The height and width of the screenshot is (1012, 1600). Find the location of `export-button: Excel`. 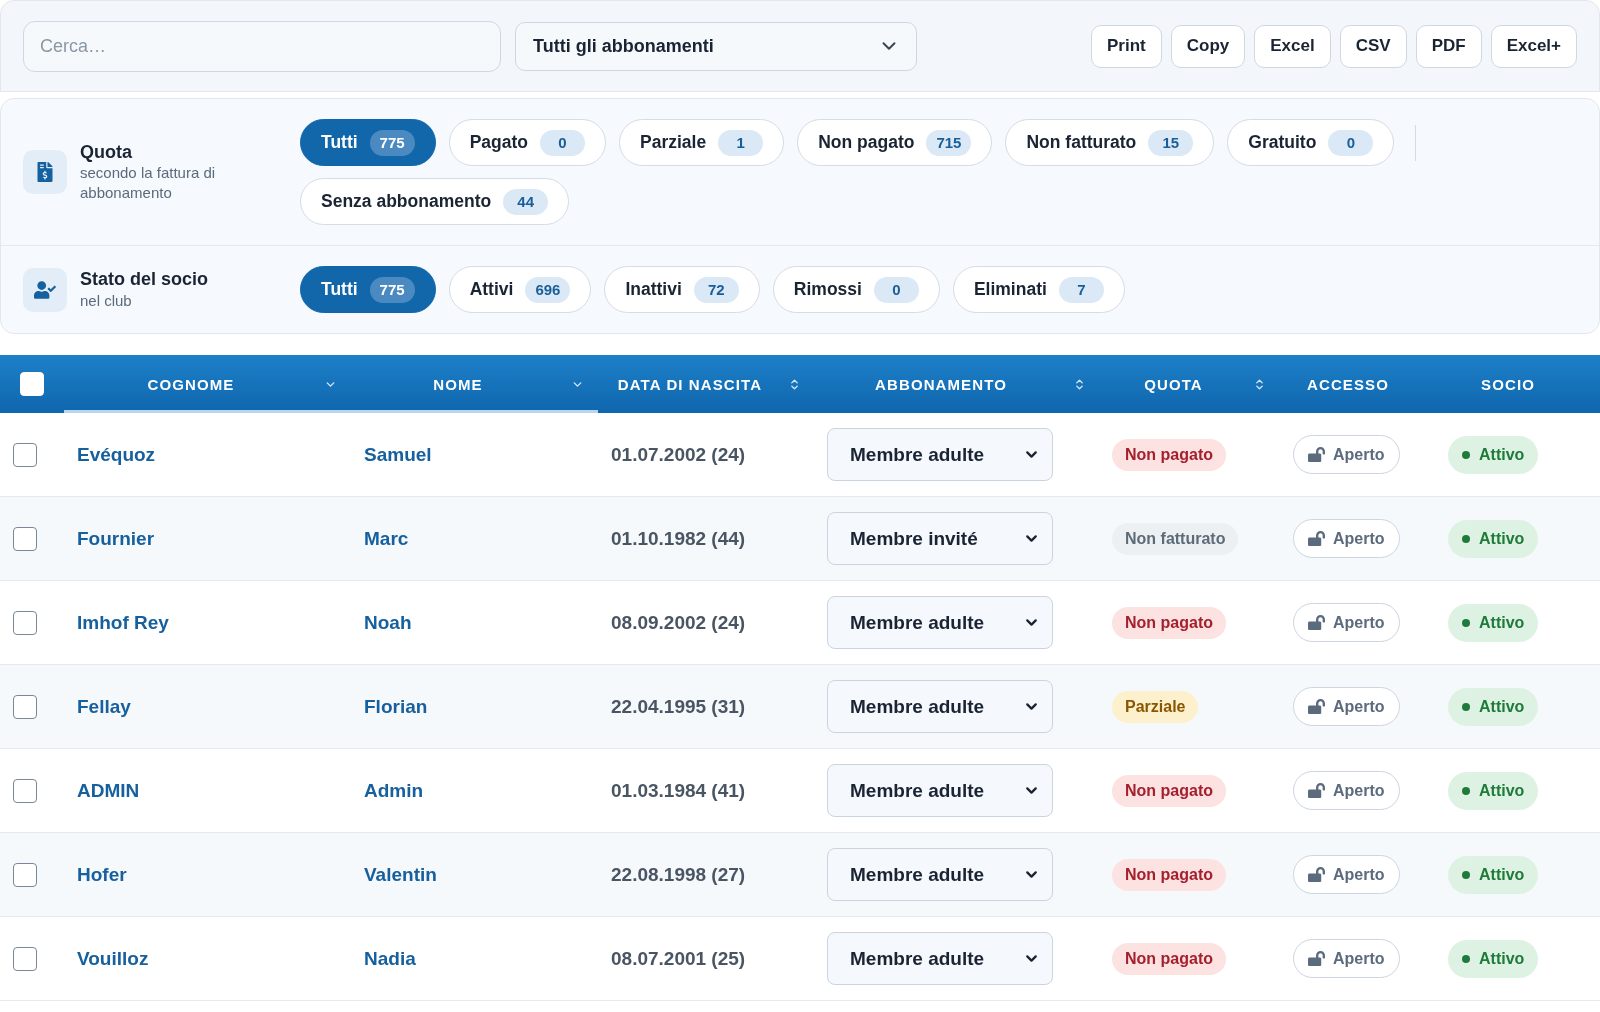

export-button: Excel is located at coordinates (1292, 46).